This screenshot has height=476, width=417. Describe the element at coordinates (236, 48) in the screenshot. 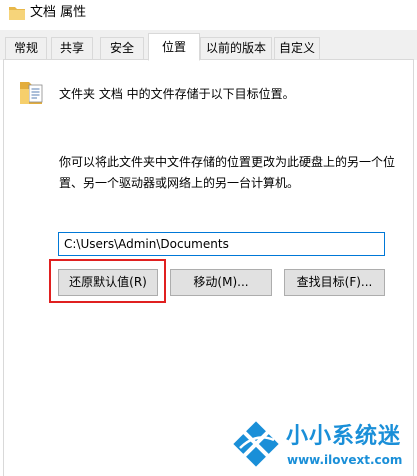

I see `tab-previous-versions: 以前的版本` at that location.